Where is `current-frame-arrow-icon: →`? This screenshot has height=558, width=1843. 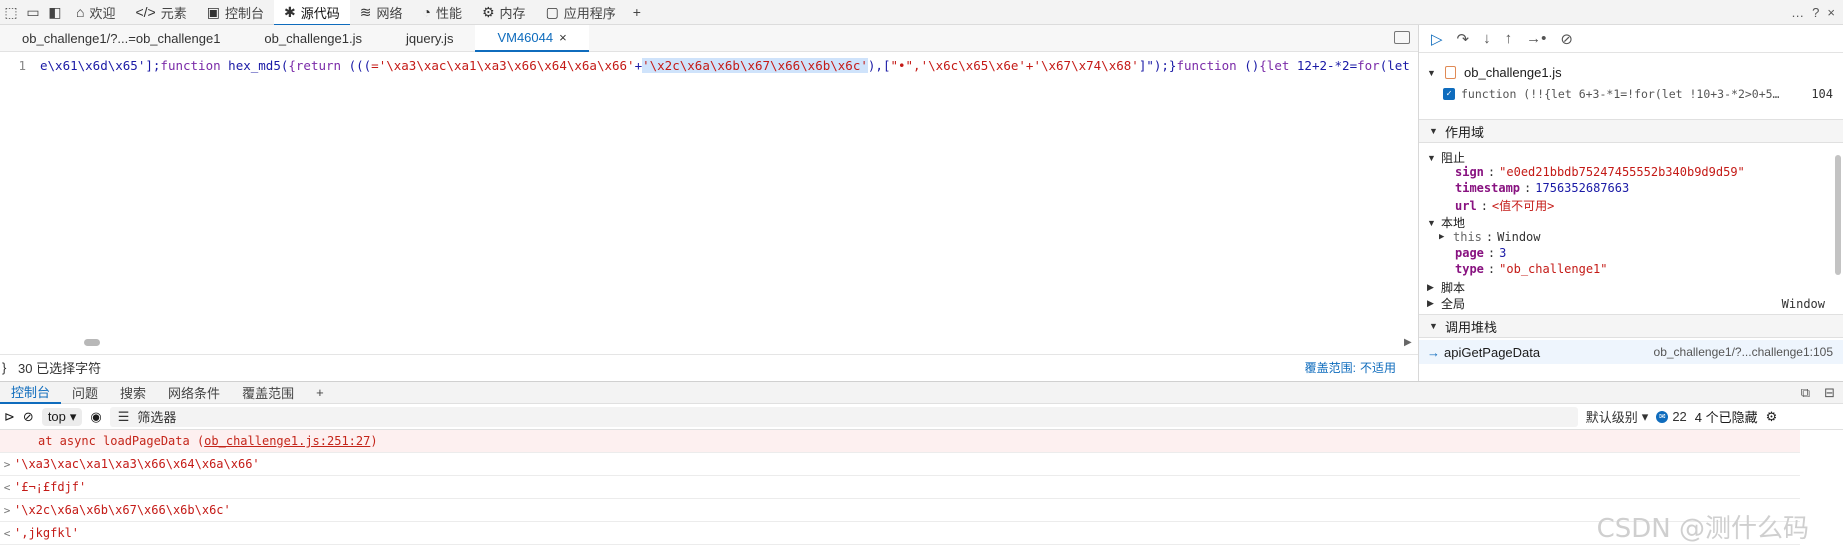 current-frame-arrow-icon: → is located at coordinates (1433, 352).